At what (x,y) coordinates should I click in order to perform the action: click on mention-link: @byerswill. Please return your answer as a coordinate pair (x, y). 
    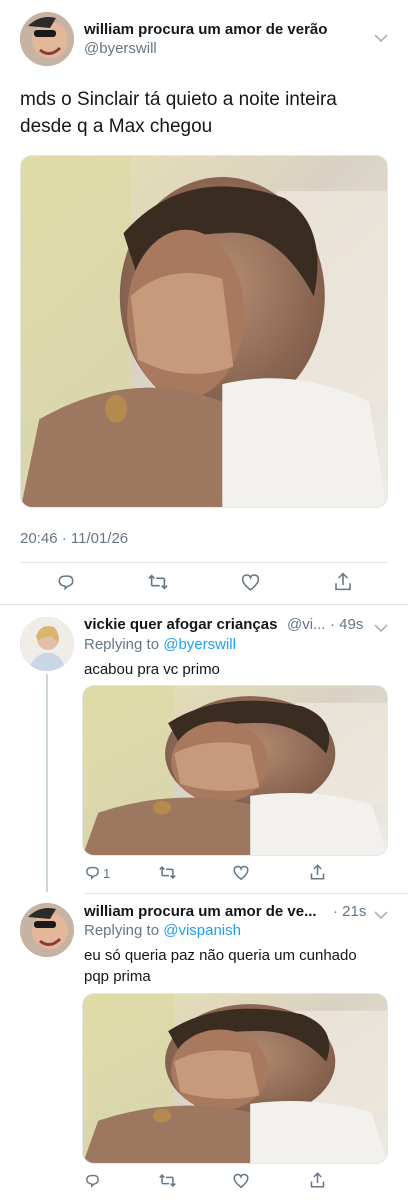
    Looking at the image, I should click on (199, 644).